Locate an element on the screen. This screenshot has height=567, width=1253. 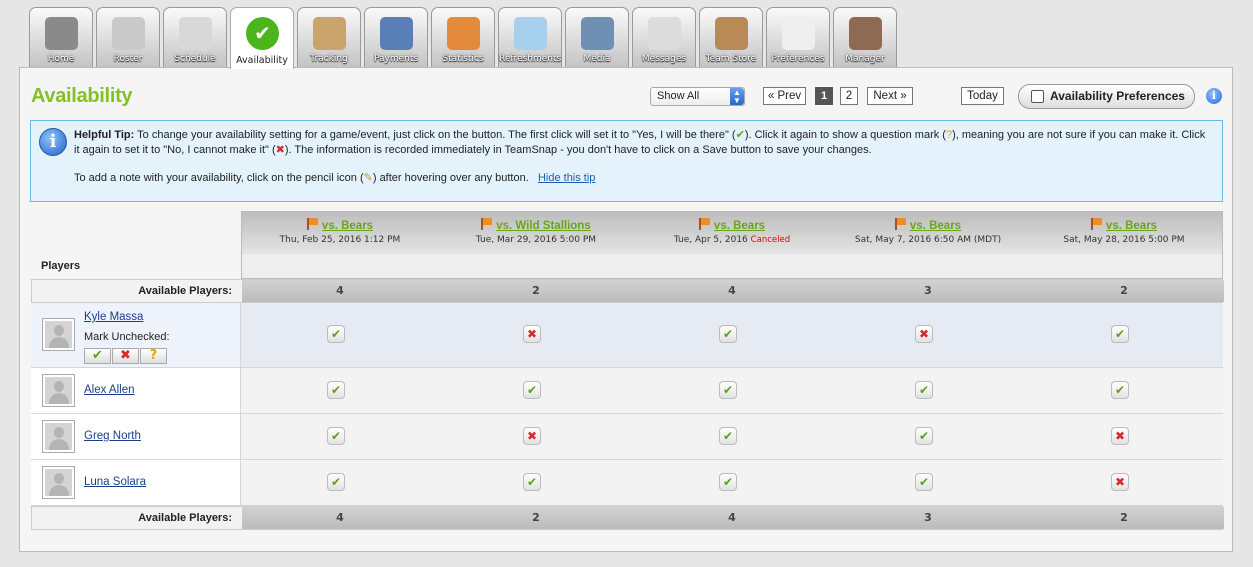
player-name-link: Alex Allen is located at coordinates (109, 390).